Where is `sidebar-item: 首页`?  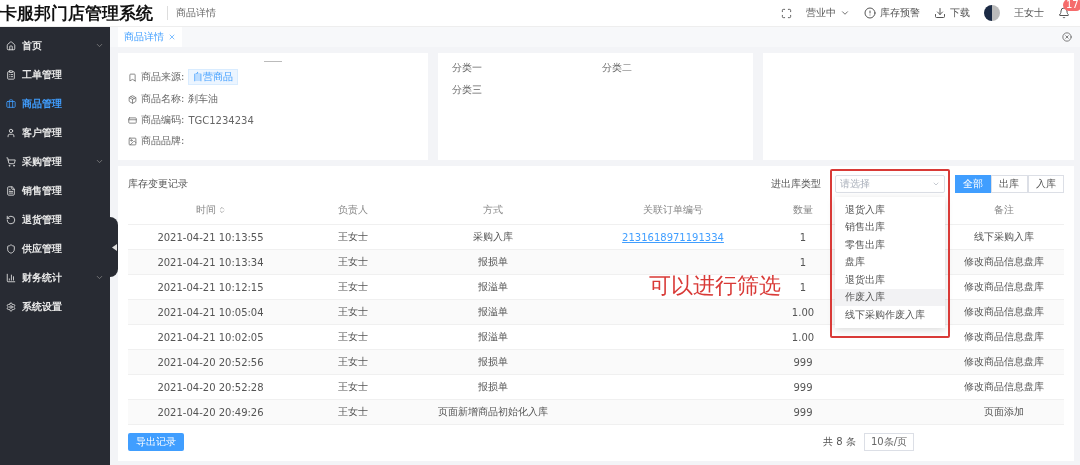
sidebar-item: 首页 is located at coordinates (55, 45).